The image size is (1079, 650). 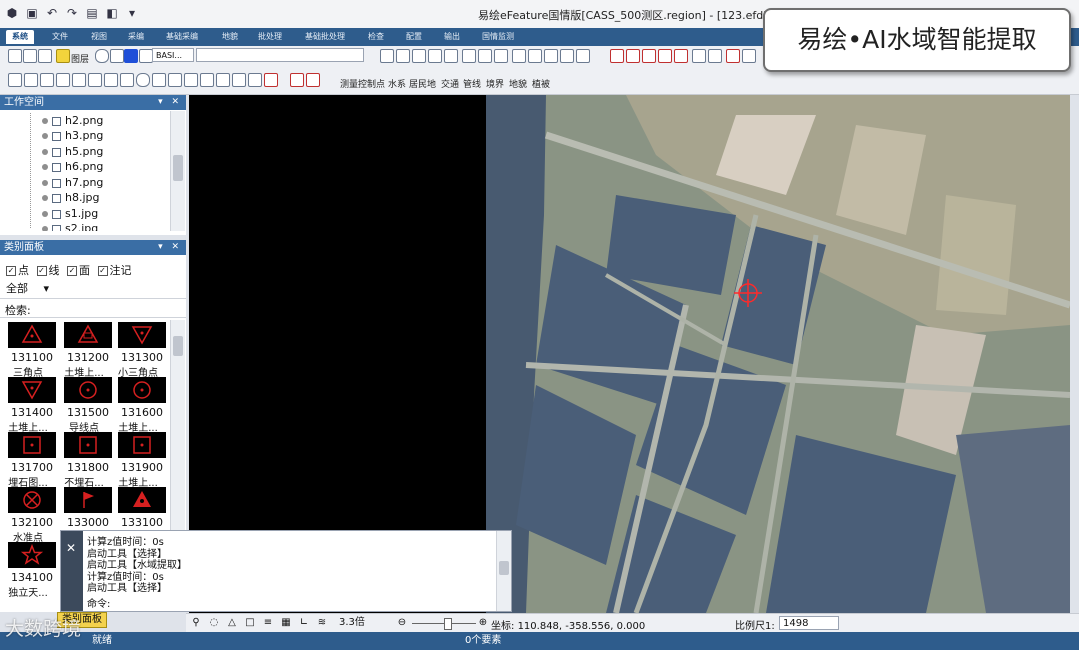 I want to click on print-icon: ▤, so click(x=92, y=13).